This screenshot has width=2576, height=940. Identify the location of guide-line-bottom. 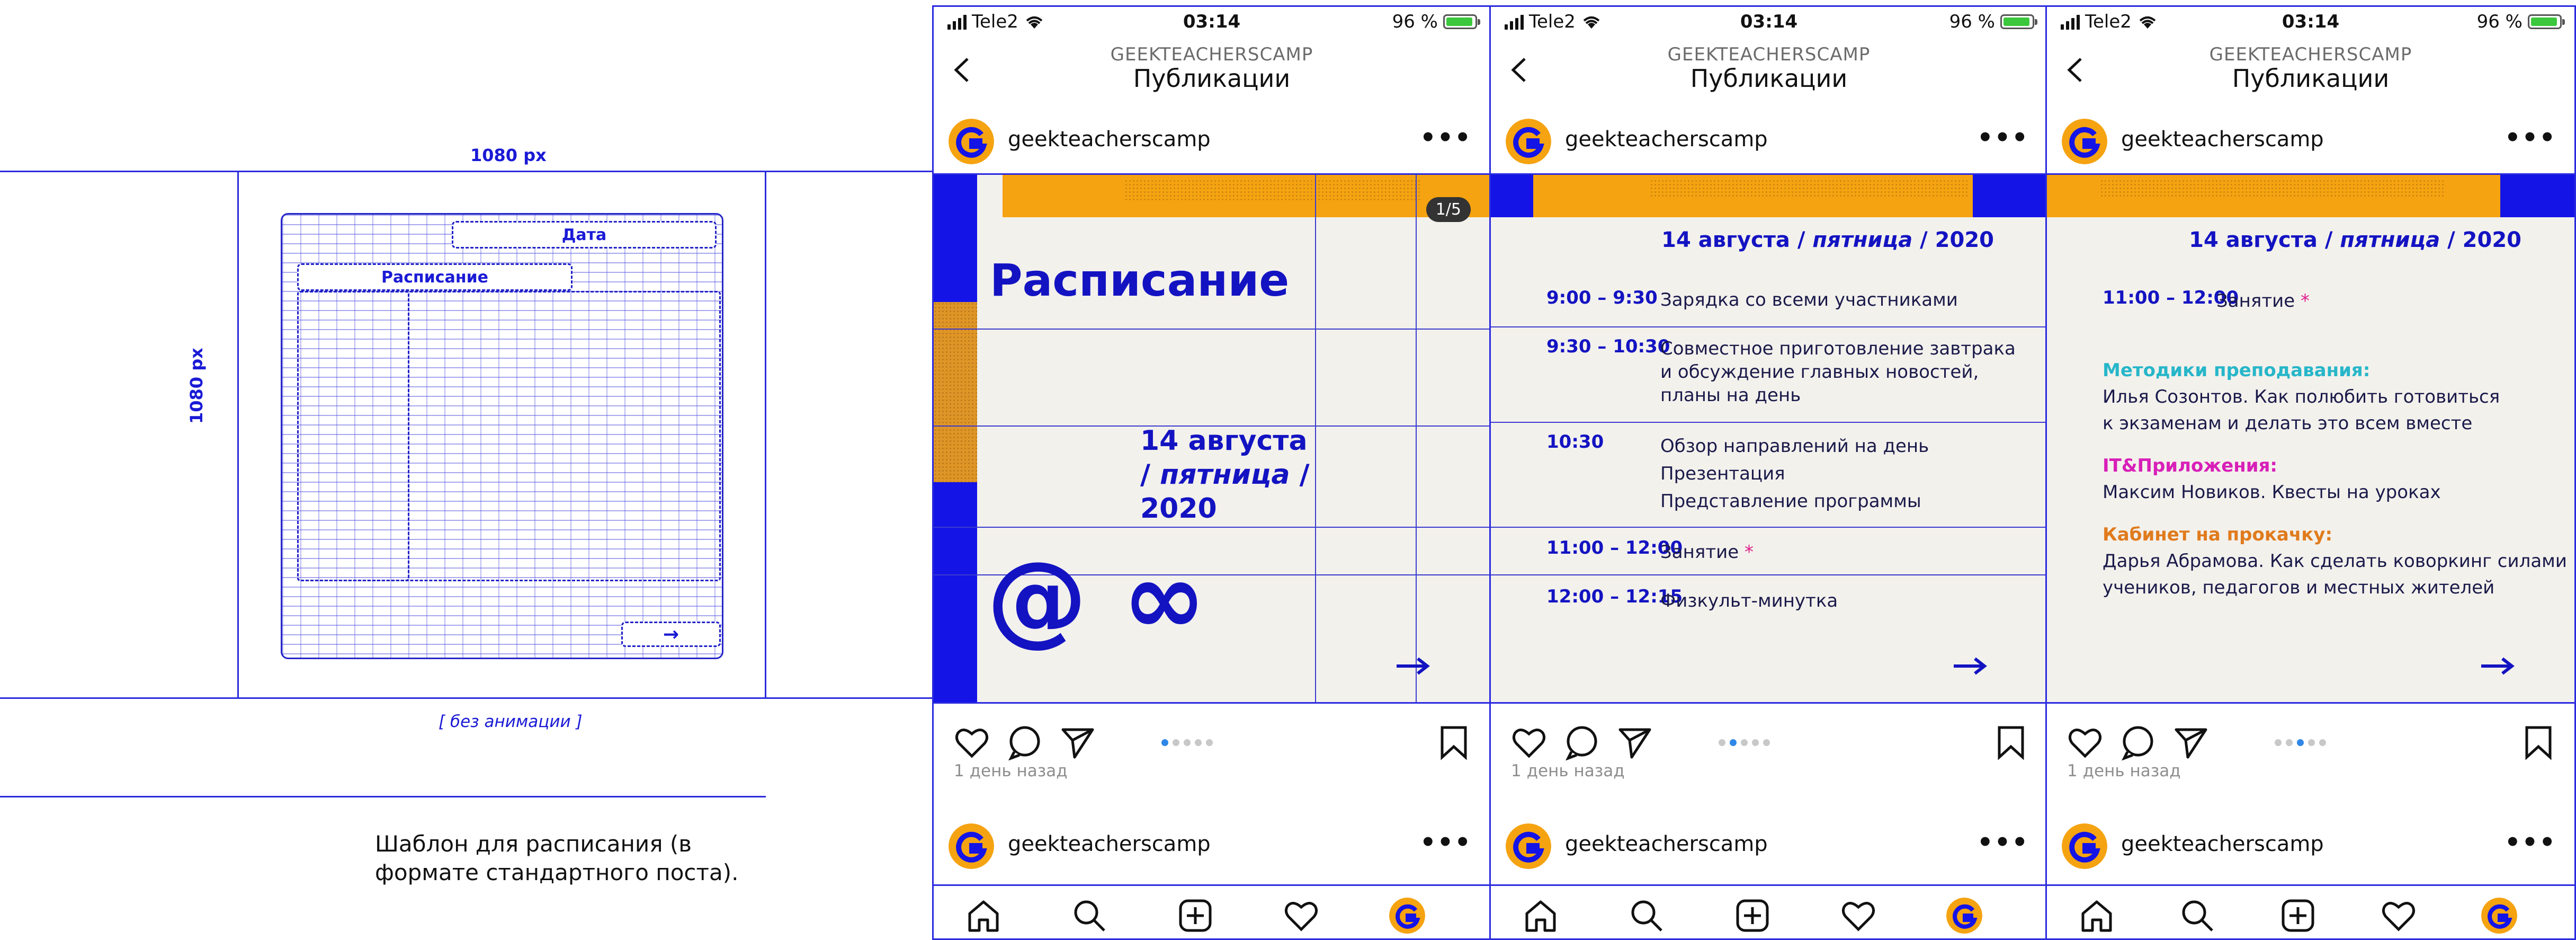
(466, 698).